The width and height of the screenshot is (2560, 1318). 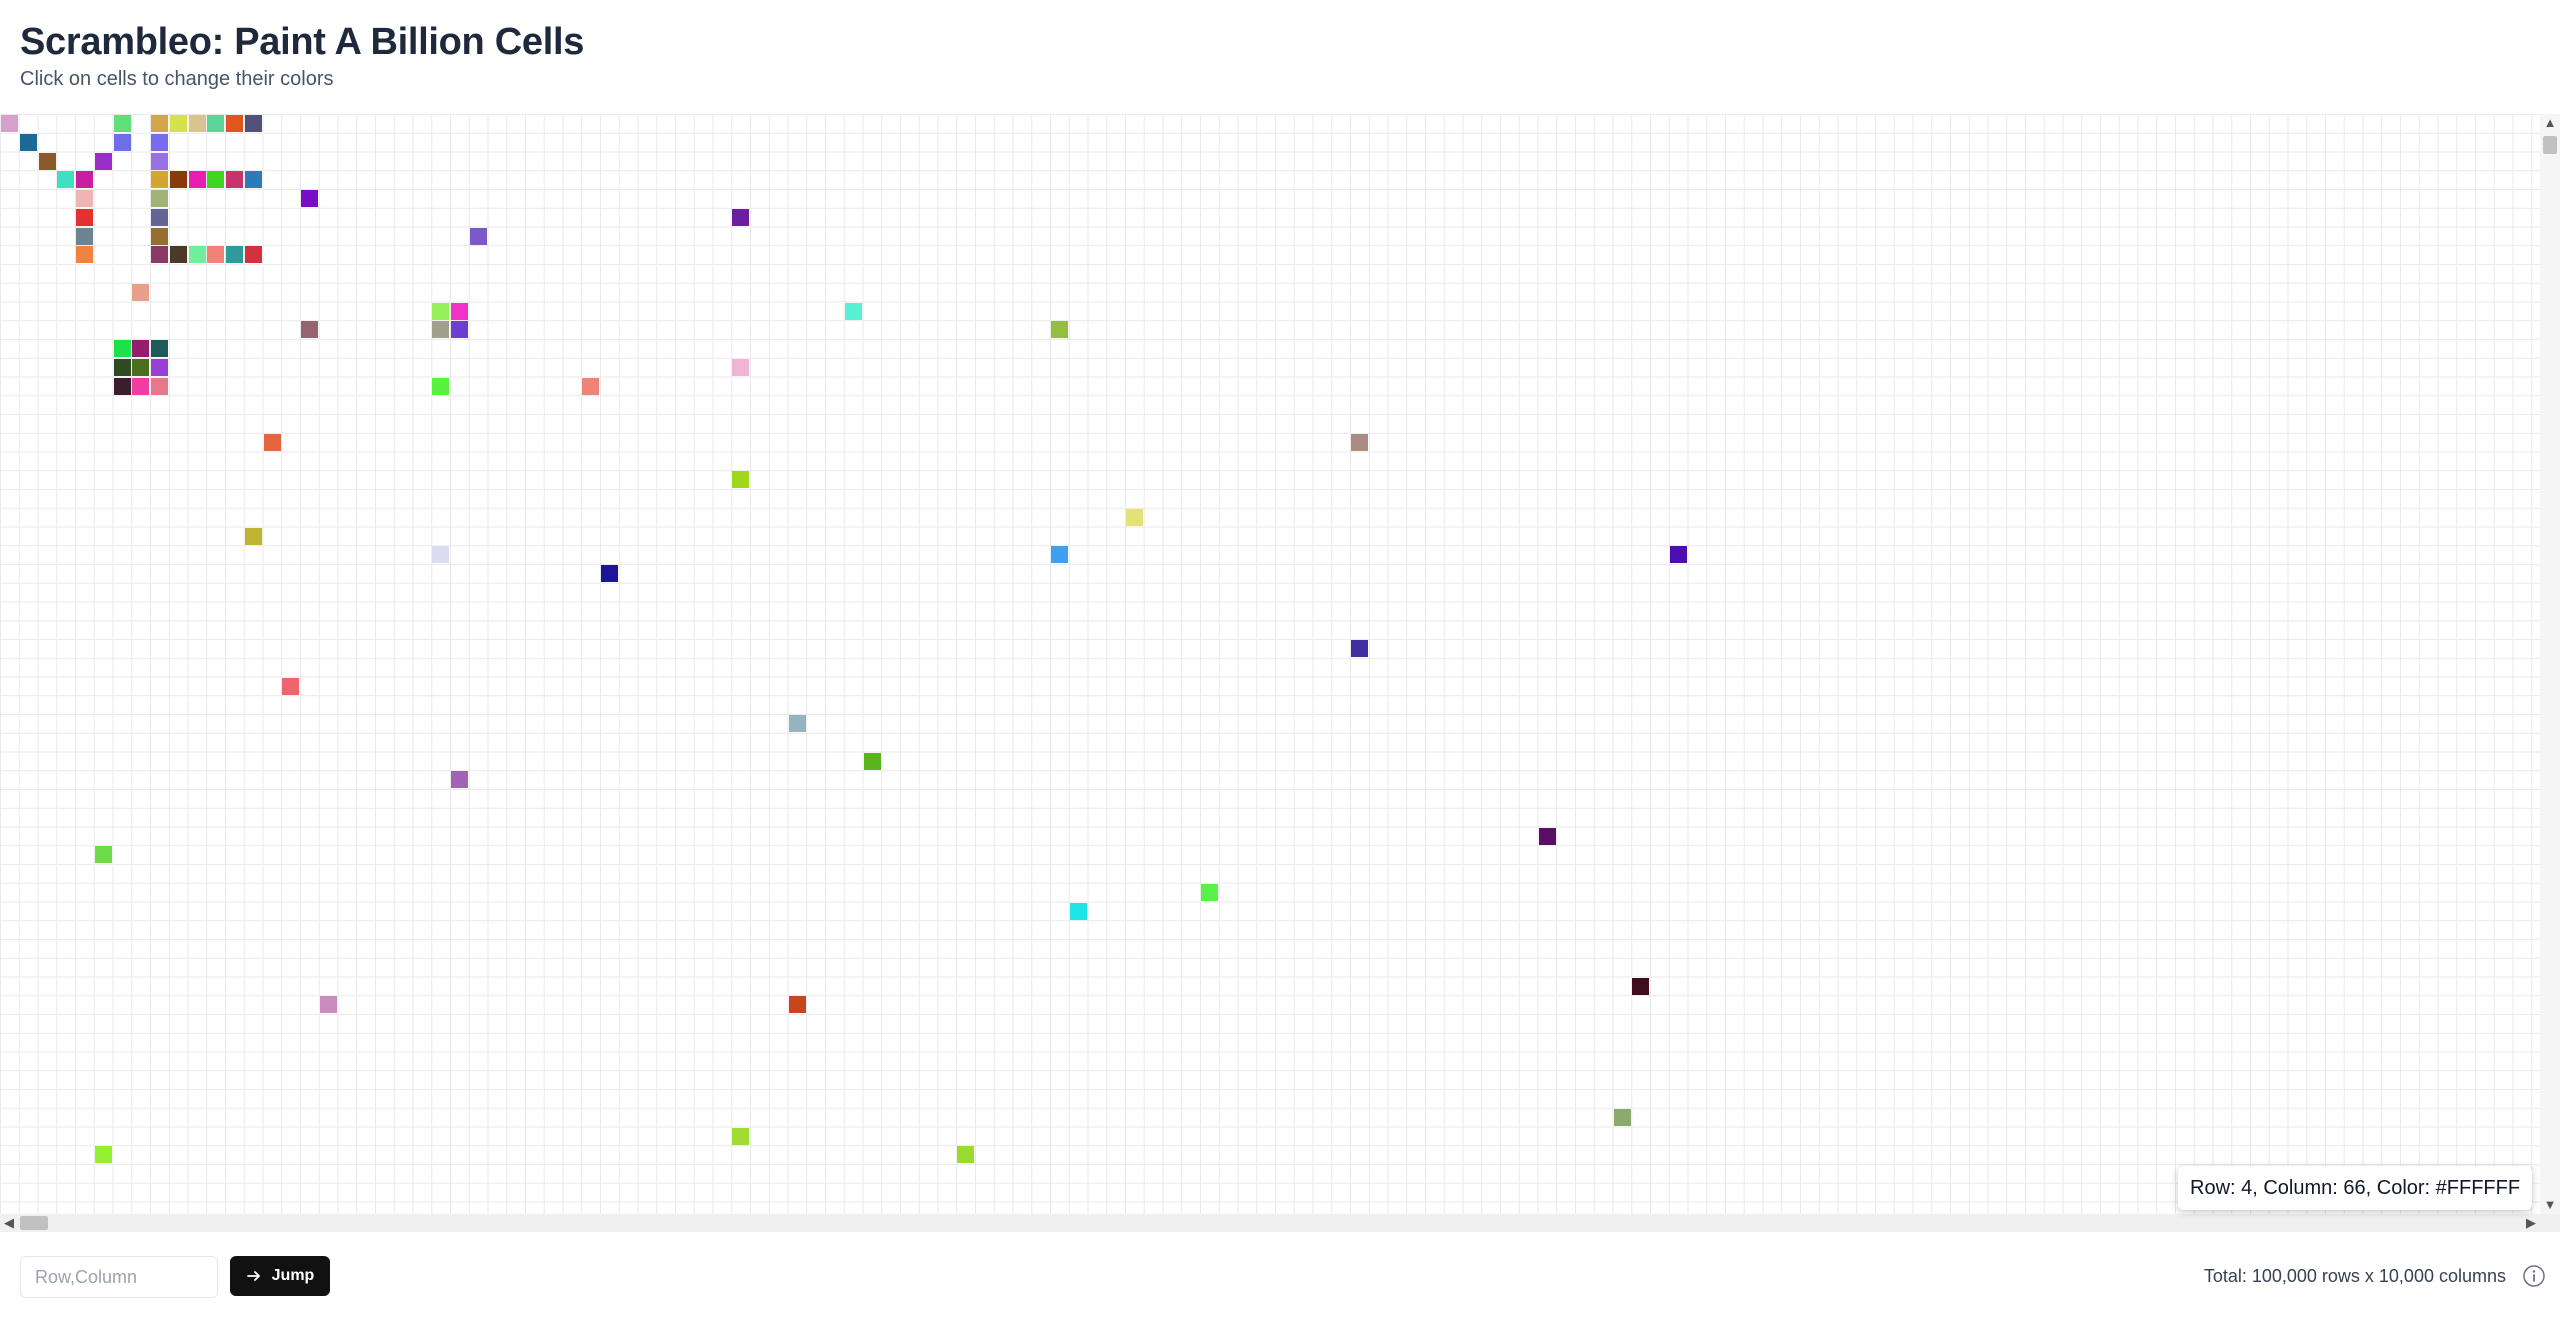 What do you see at coordinates (9, 1223) in the screenshot?
I see `chevron-left-icon: ◀` at bounding box center [9, 1223].